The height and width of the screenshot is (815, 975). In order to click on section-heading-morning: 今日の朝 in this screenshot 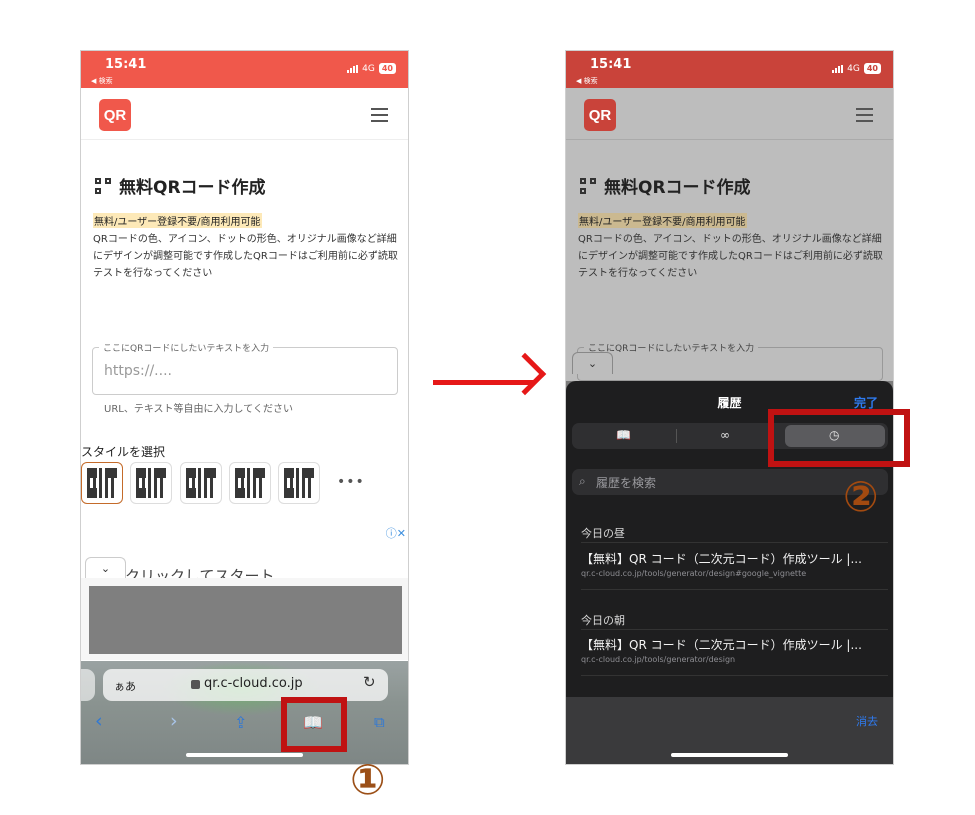, I will do `click(603, 620)`.